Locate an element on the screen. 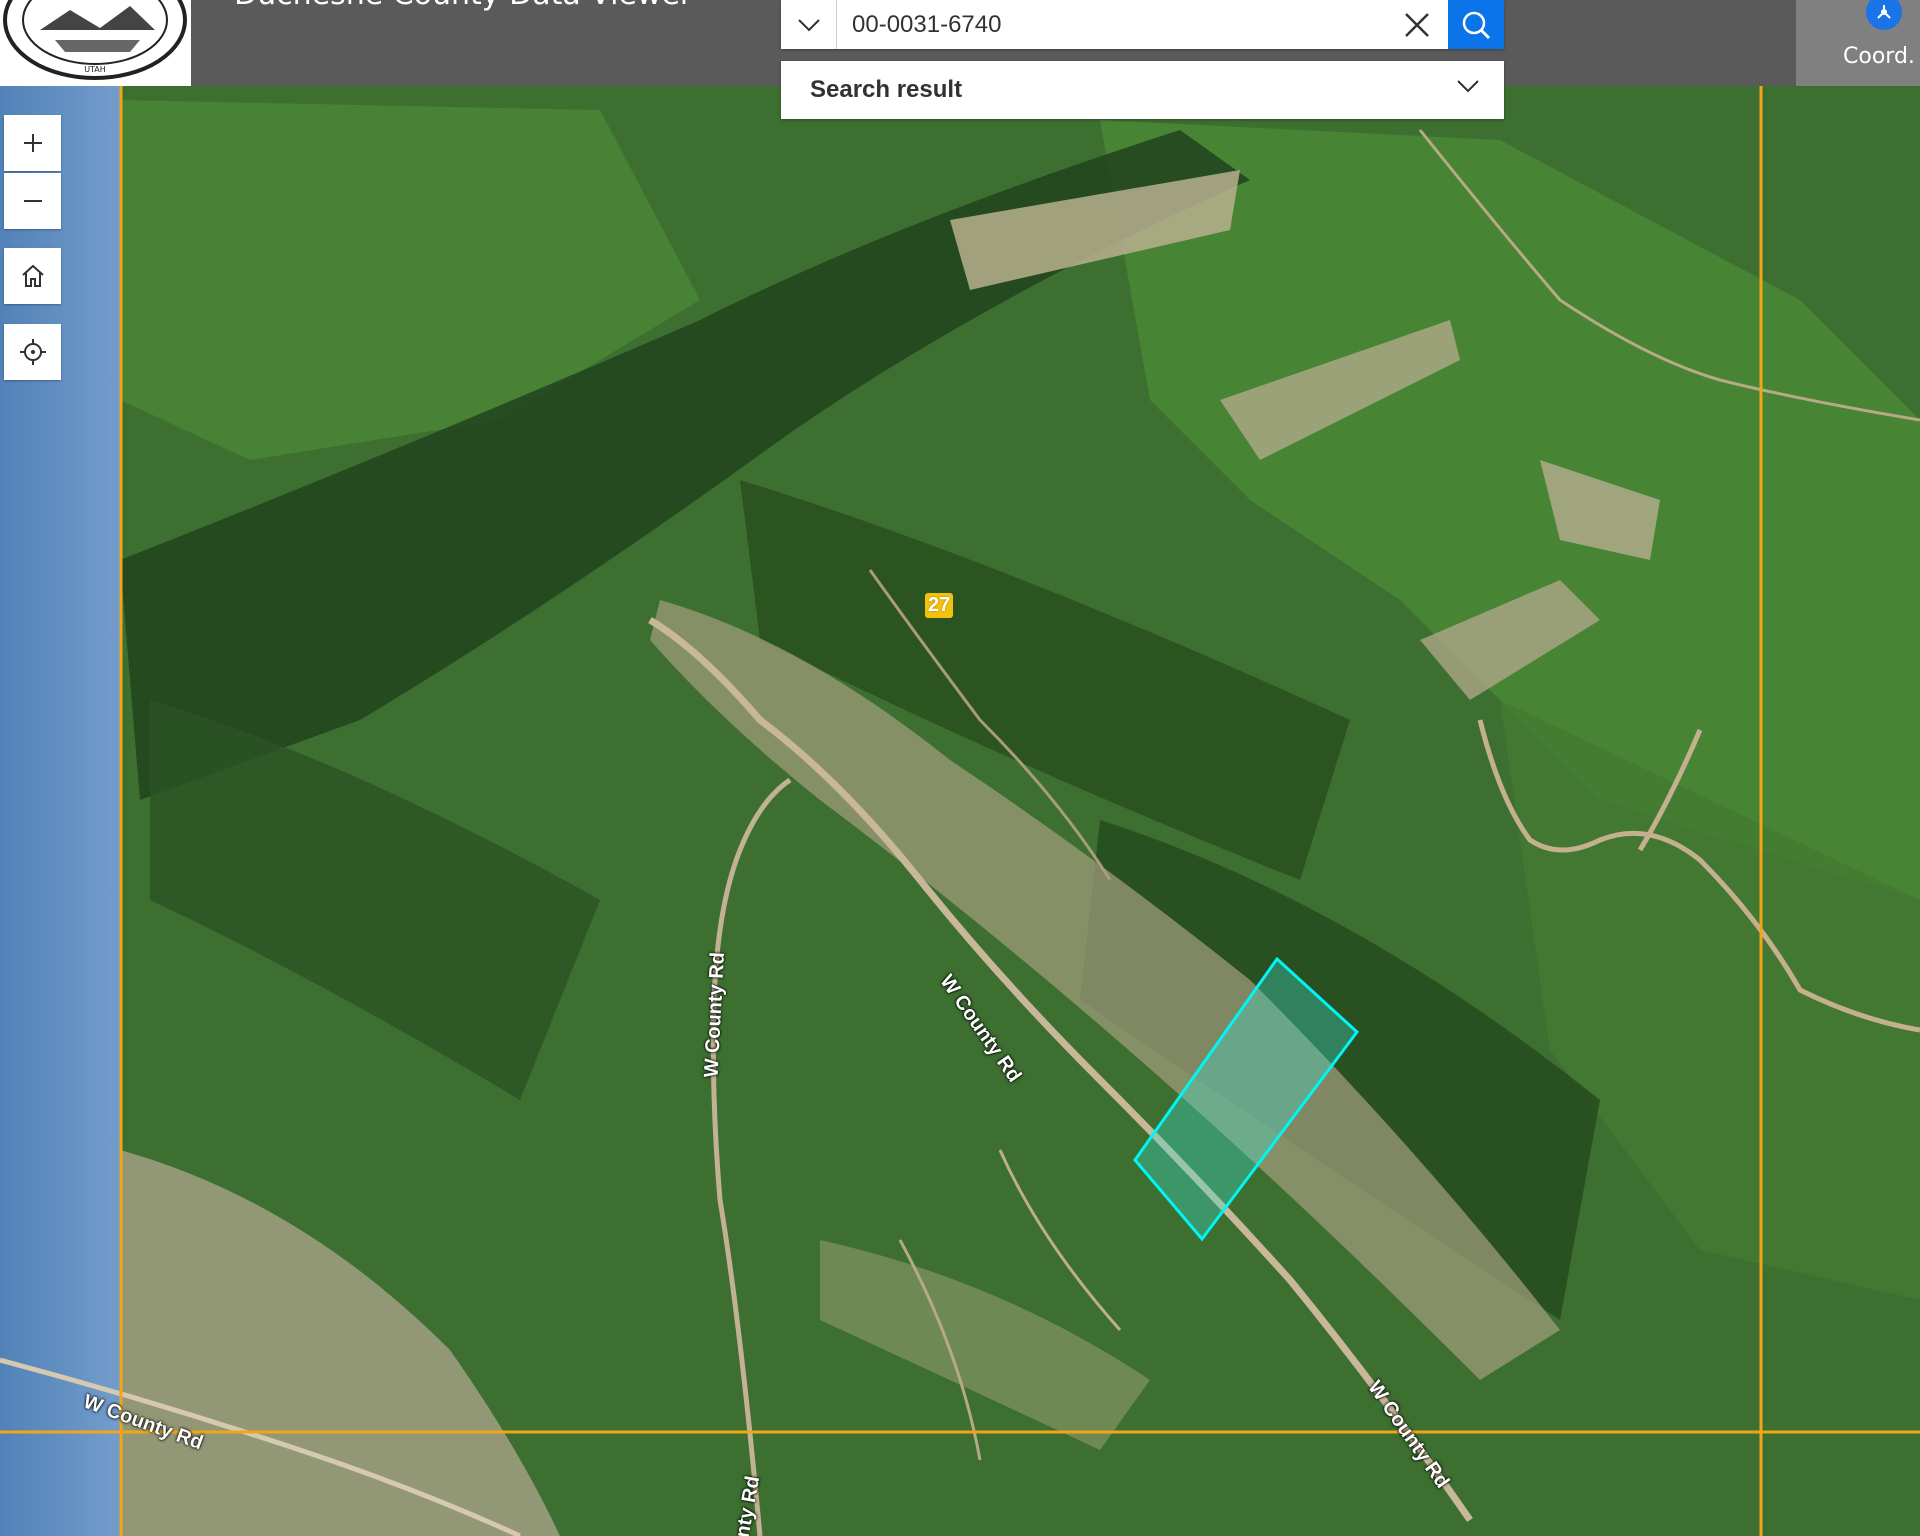 This screenshot has width=1920, height=1536. search-button is located at coordinates (1476, 24).